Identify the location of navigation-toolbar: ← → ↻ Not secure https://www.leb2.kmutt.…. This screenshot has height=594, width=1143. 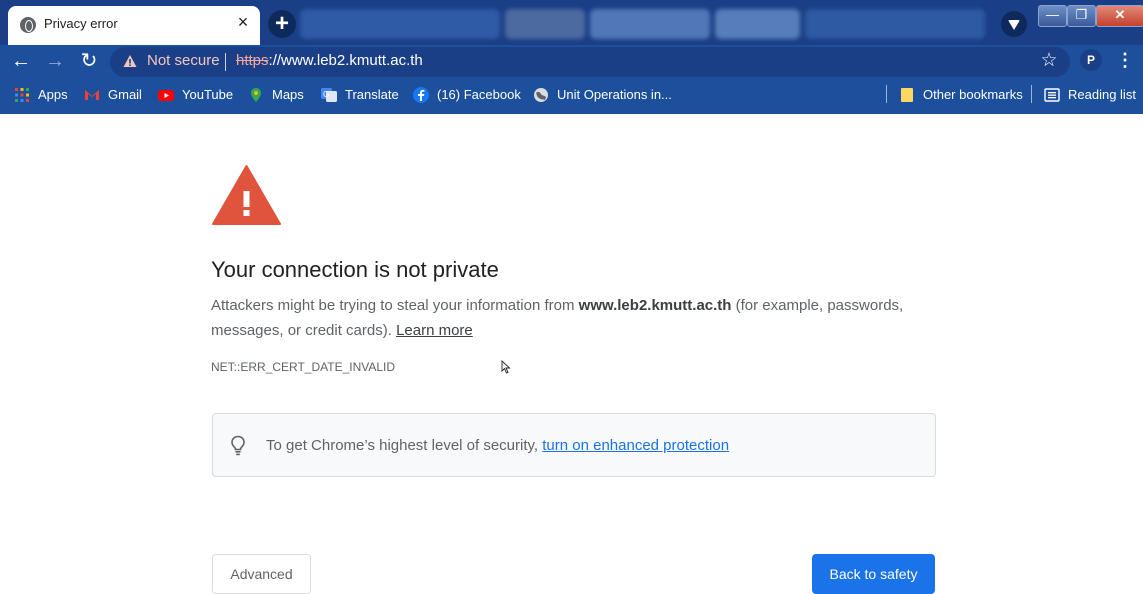
(571, 61).